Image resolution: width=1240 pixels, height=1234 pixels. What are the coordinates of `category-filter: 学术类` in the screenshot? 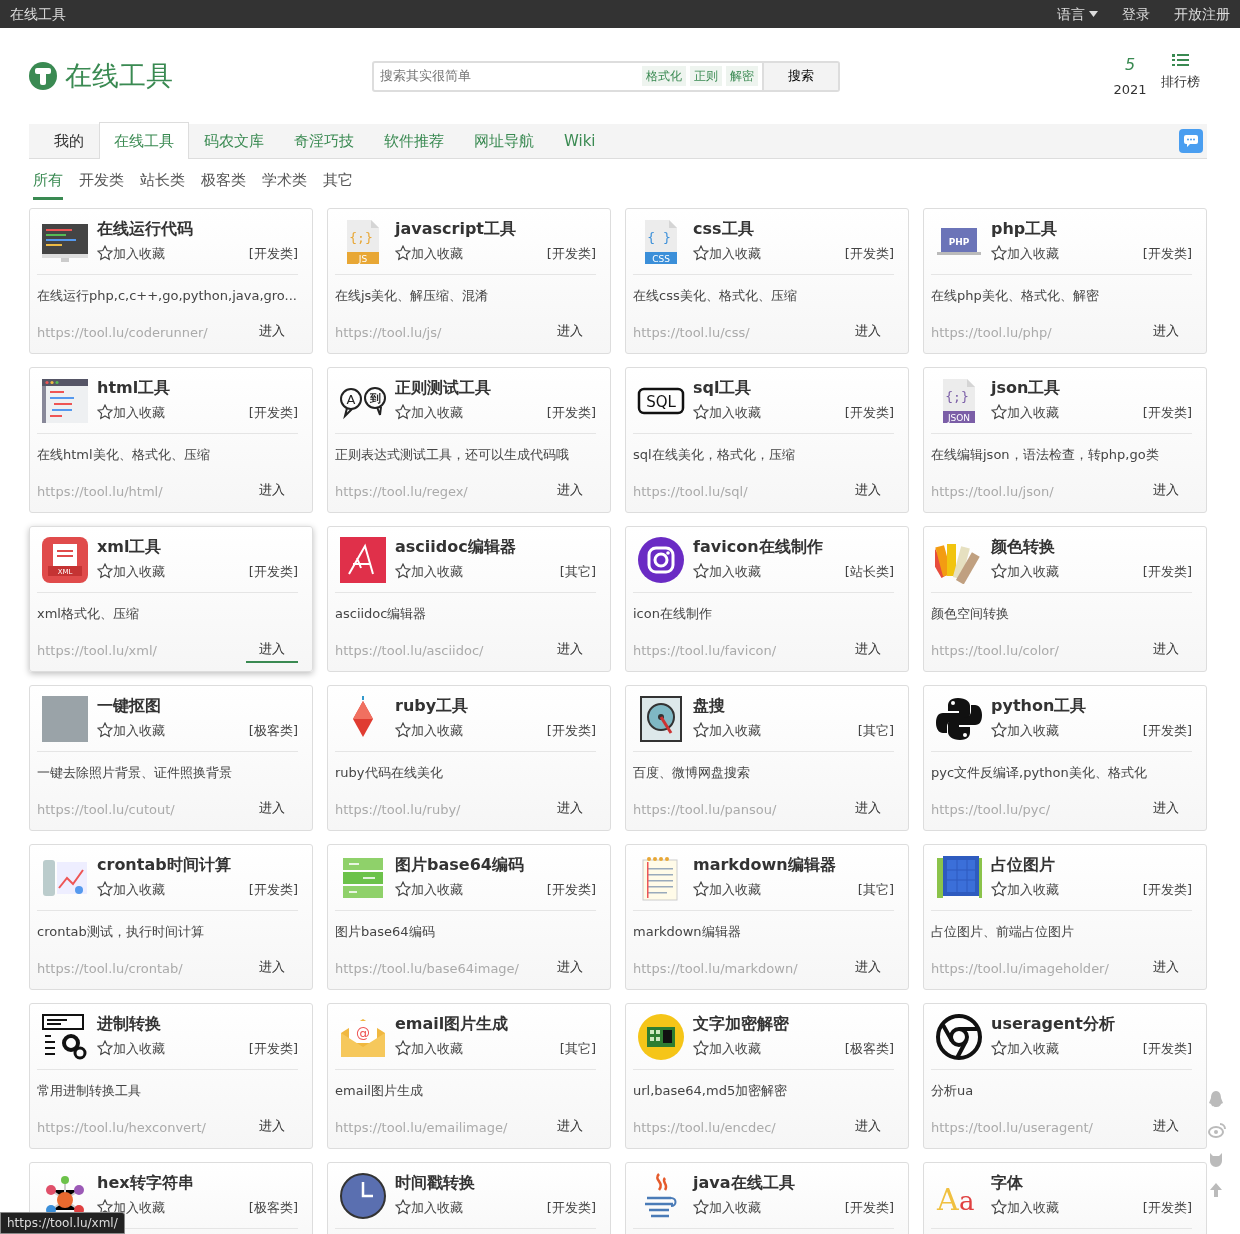 It's located at (284, 183).